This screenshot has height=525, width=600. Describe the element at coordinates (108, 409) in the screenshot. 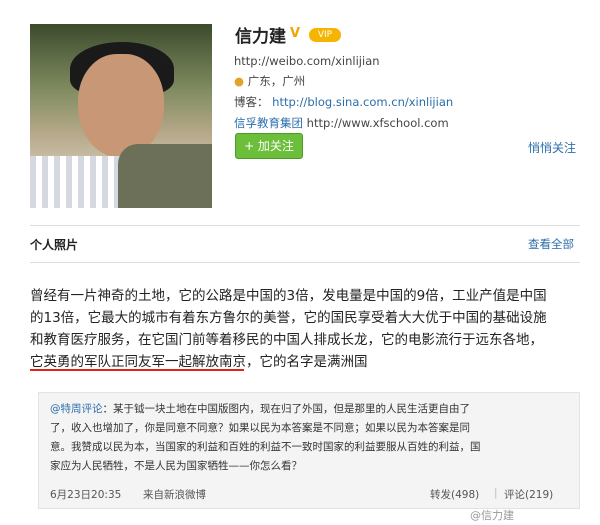

I see `repost-sep: ：` at that location.